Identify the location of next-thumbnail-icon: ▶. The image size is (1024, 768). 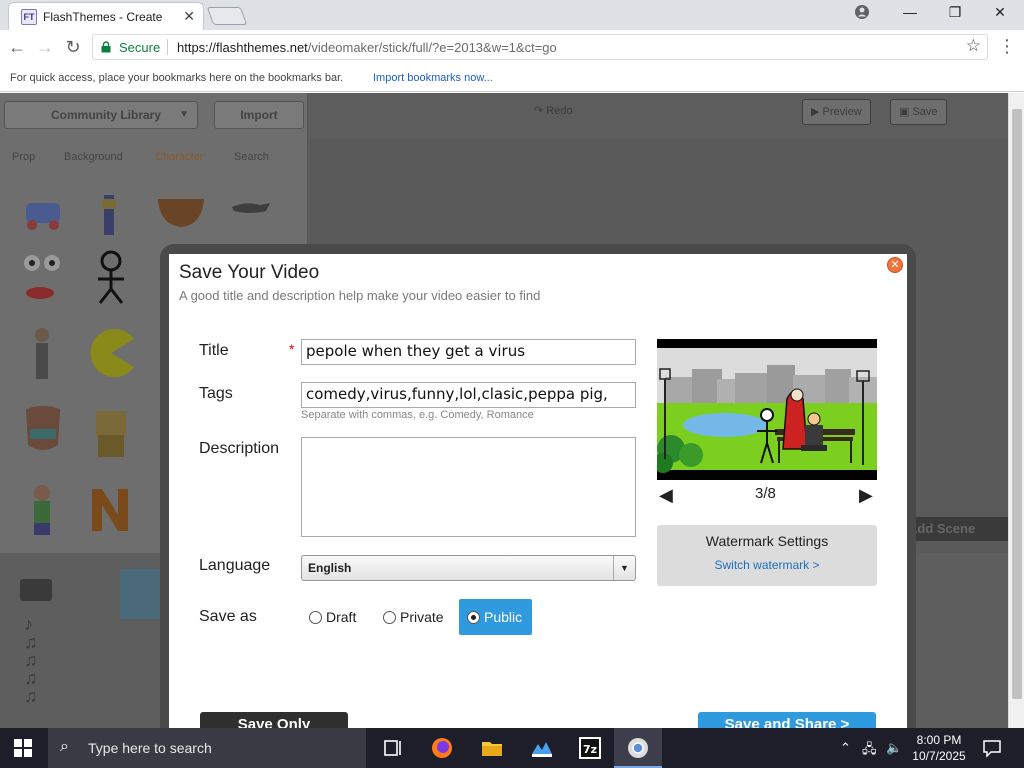
(866, 495).